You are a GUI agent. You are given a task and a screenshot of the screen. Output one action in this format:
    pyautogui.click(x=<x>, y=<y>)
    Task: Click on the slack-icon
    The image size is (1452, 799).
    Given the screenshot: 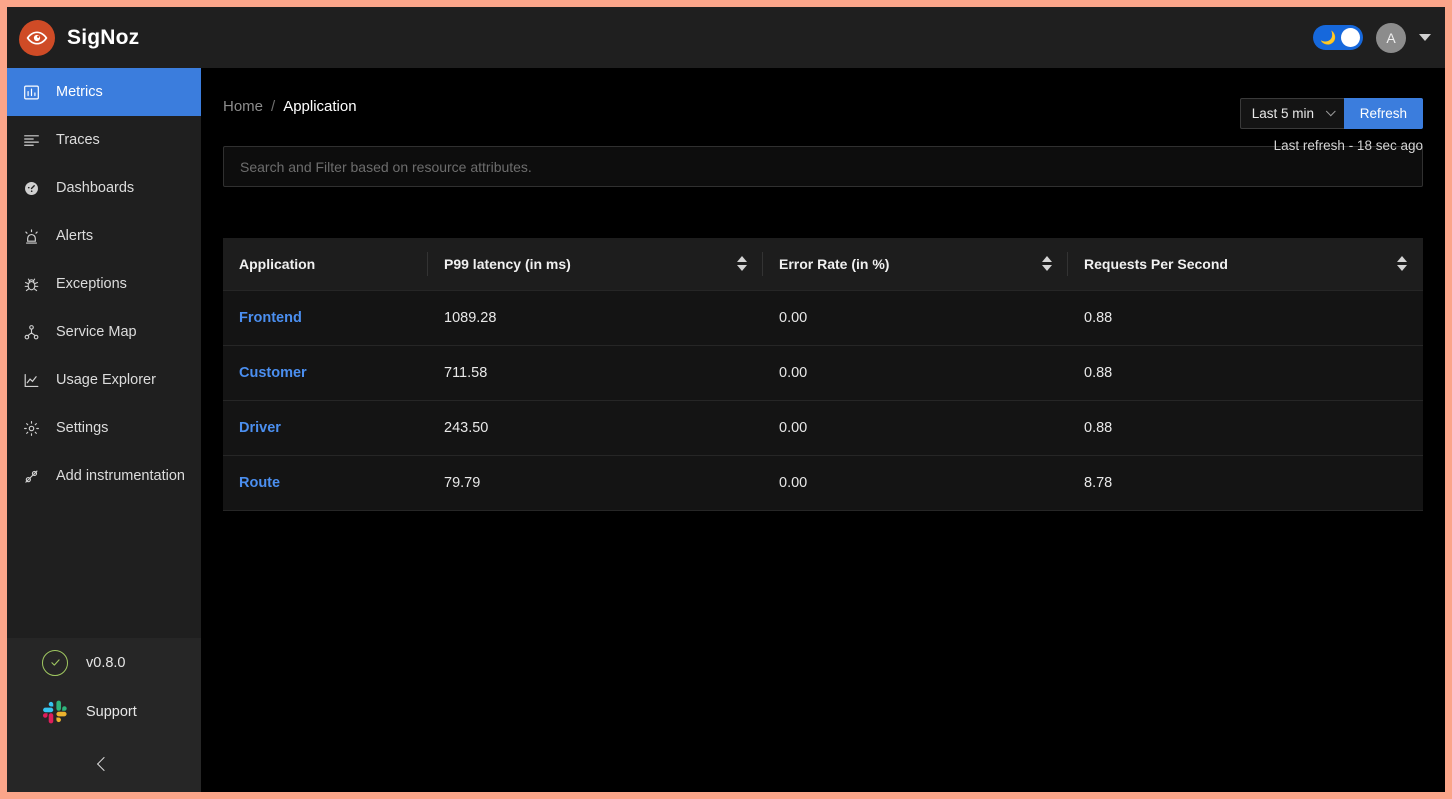 What is the action you would take?
    pyautogui.click(x=55, y=712)
    